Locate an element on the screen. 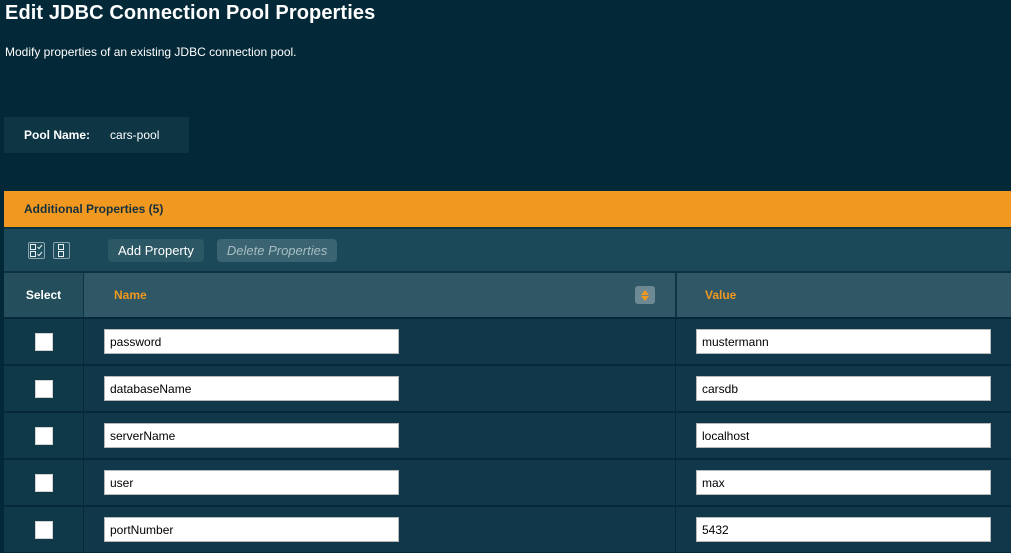 This screenshot has height=553, width=1011. pool-name-panel: Pool Name: cars-pool is located at coordinates (96, 135).